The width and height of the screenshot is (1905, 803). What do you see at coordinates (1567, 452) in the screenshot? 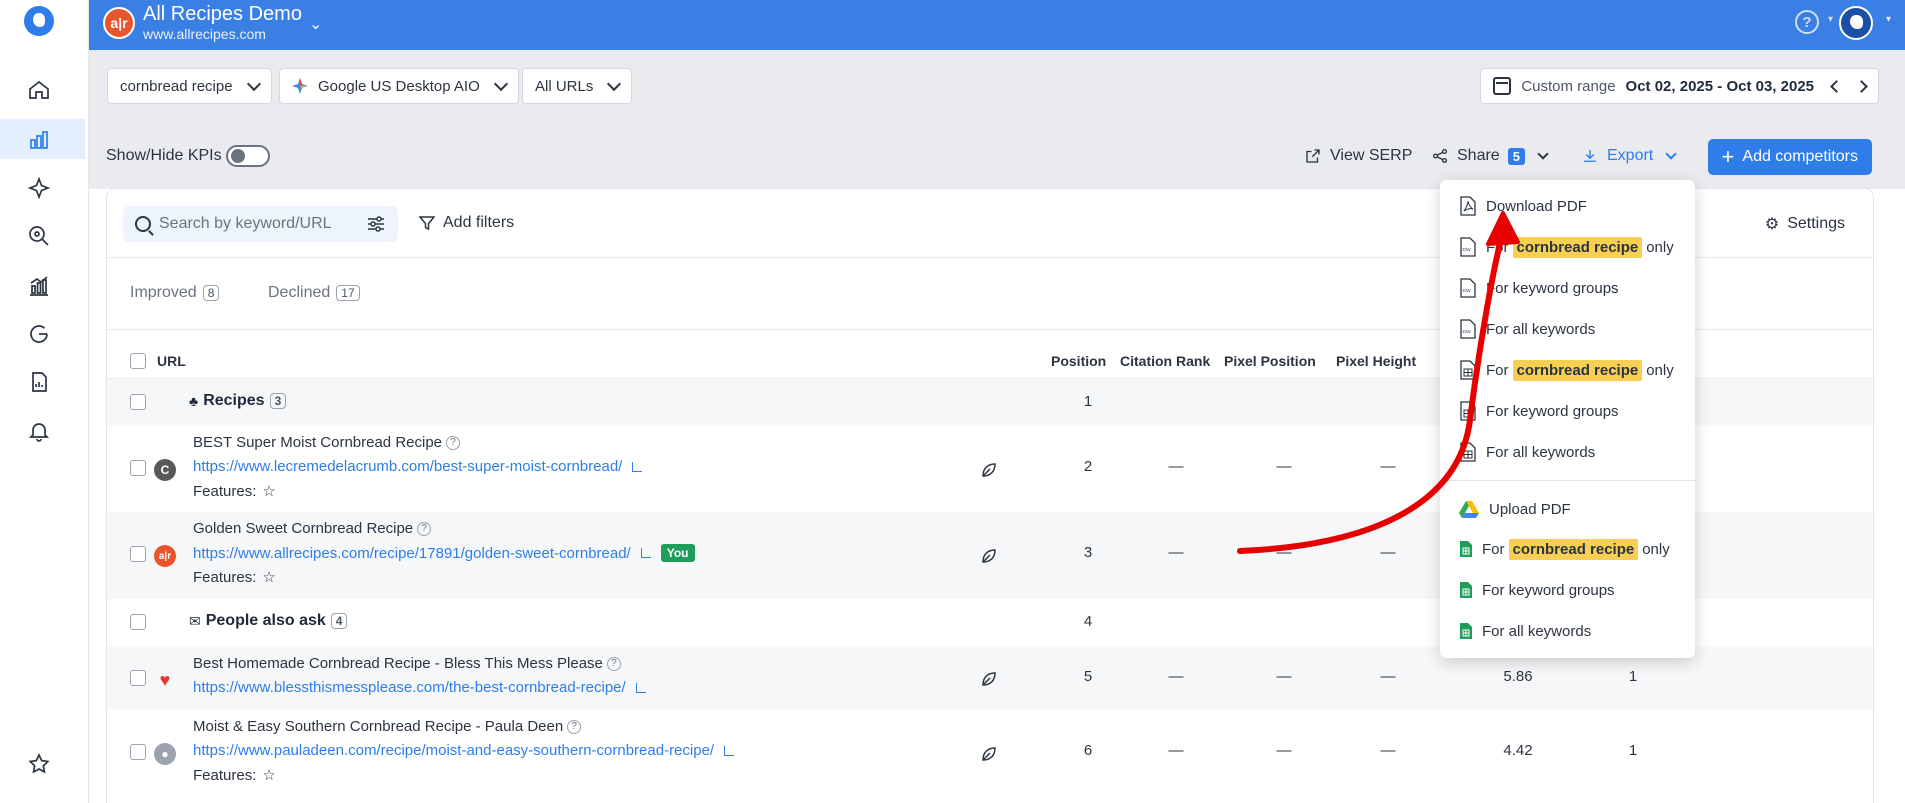
I see `menu-xls-all-keywords: For all keywords` at bounding box center [1567, 452].